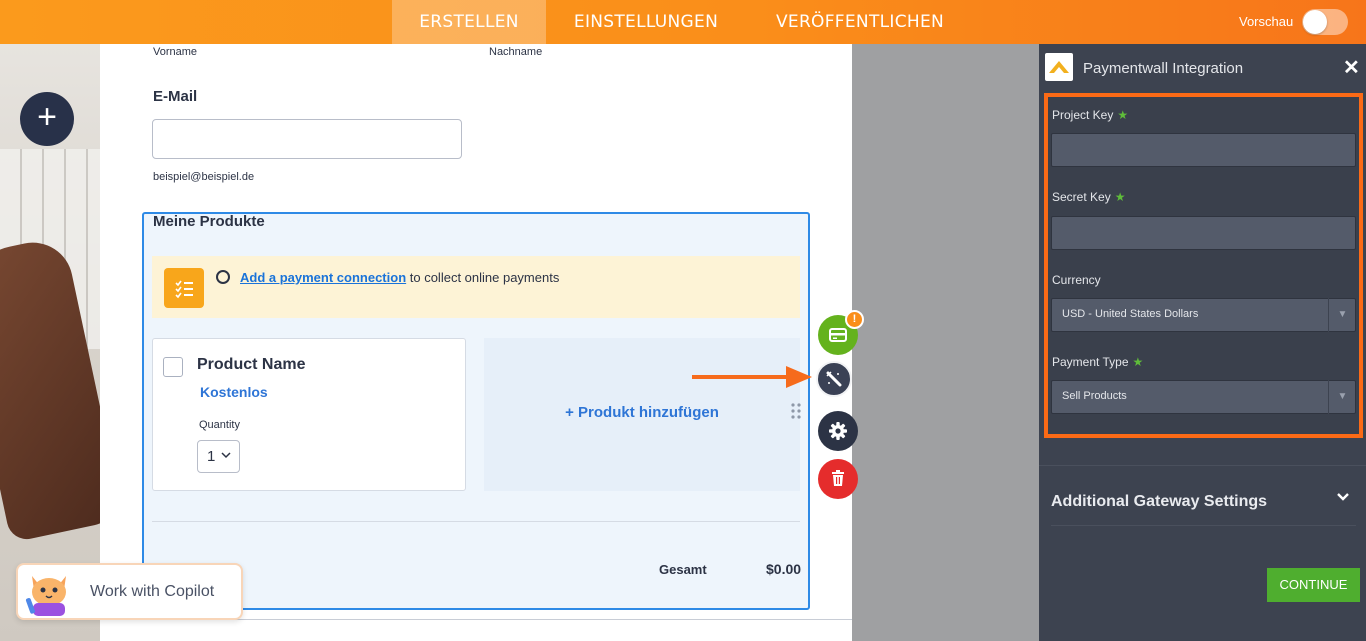 The height and width of the screenshot is (641, 1366). Describe the element at coordinates (642, 412) in the screenshot. I see `add-product-button: + Produkt hinzufügen` at that location.